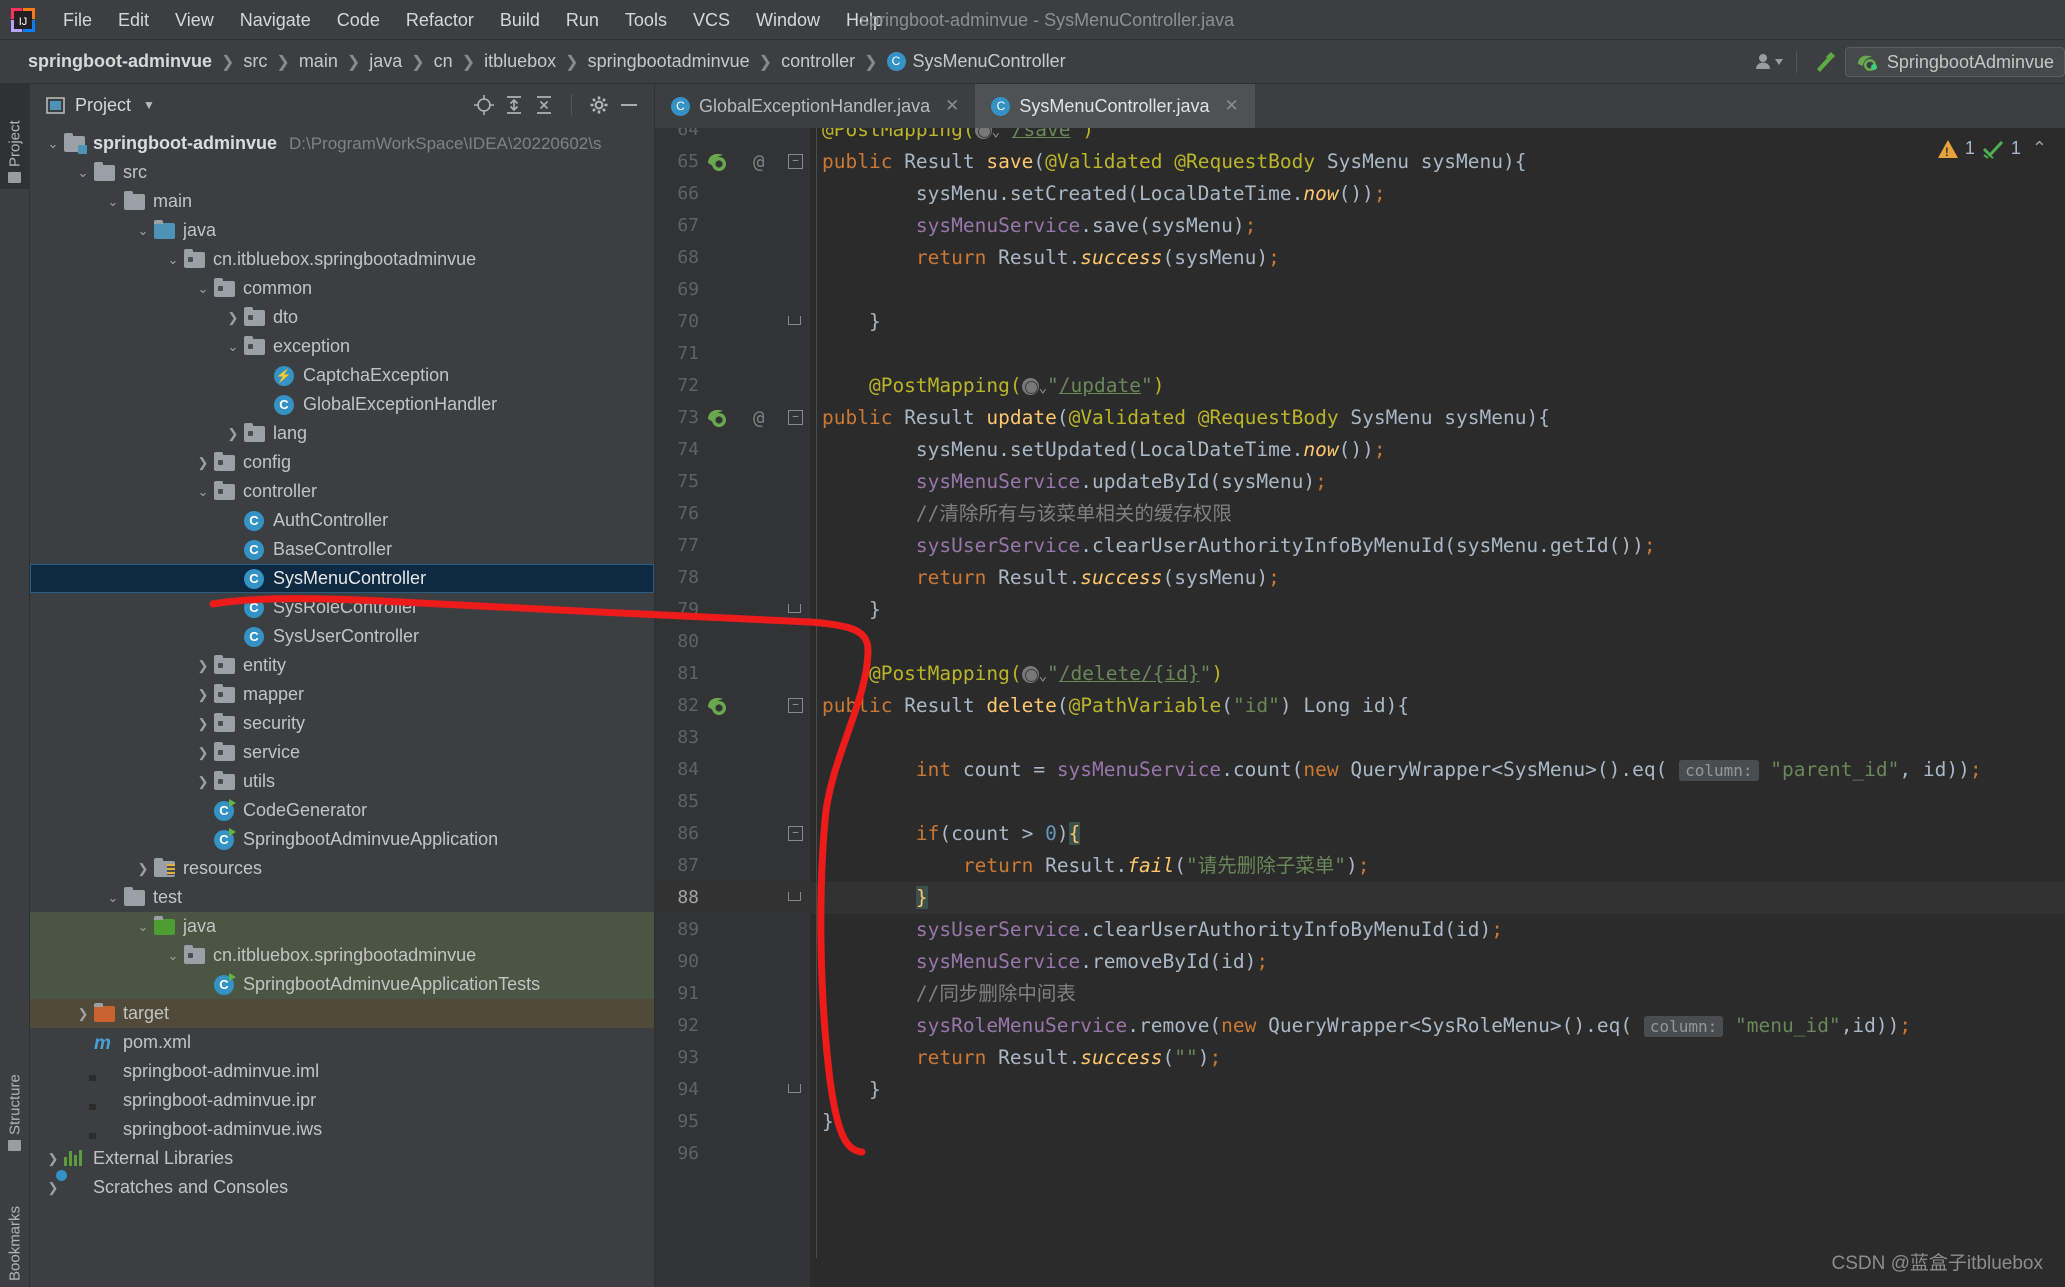  Describe the element at coordinates (342, 462) in the screenshot. I see `tree-node: ❯ config` at that location.